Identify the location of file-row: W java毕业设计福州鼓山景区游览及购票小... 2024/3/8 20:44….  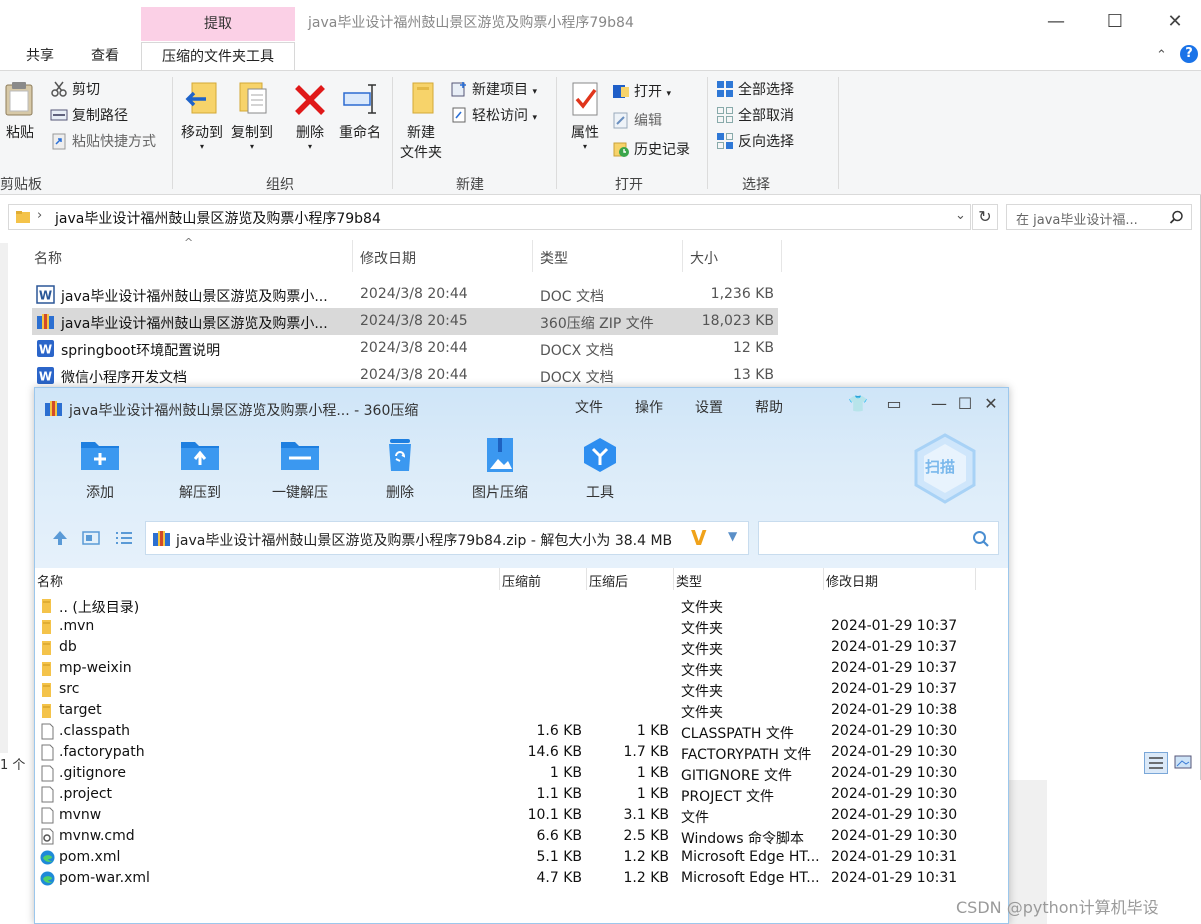
(405, 294).